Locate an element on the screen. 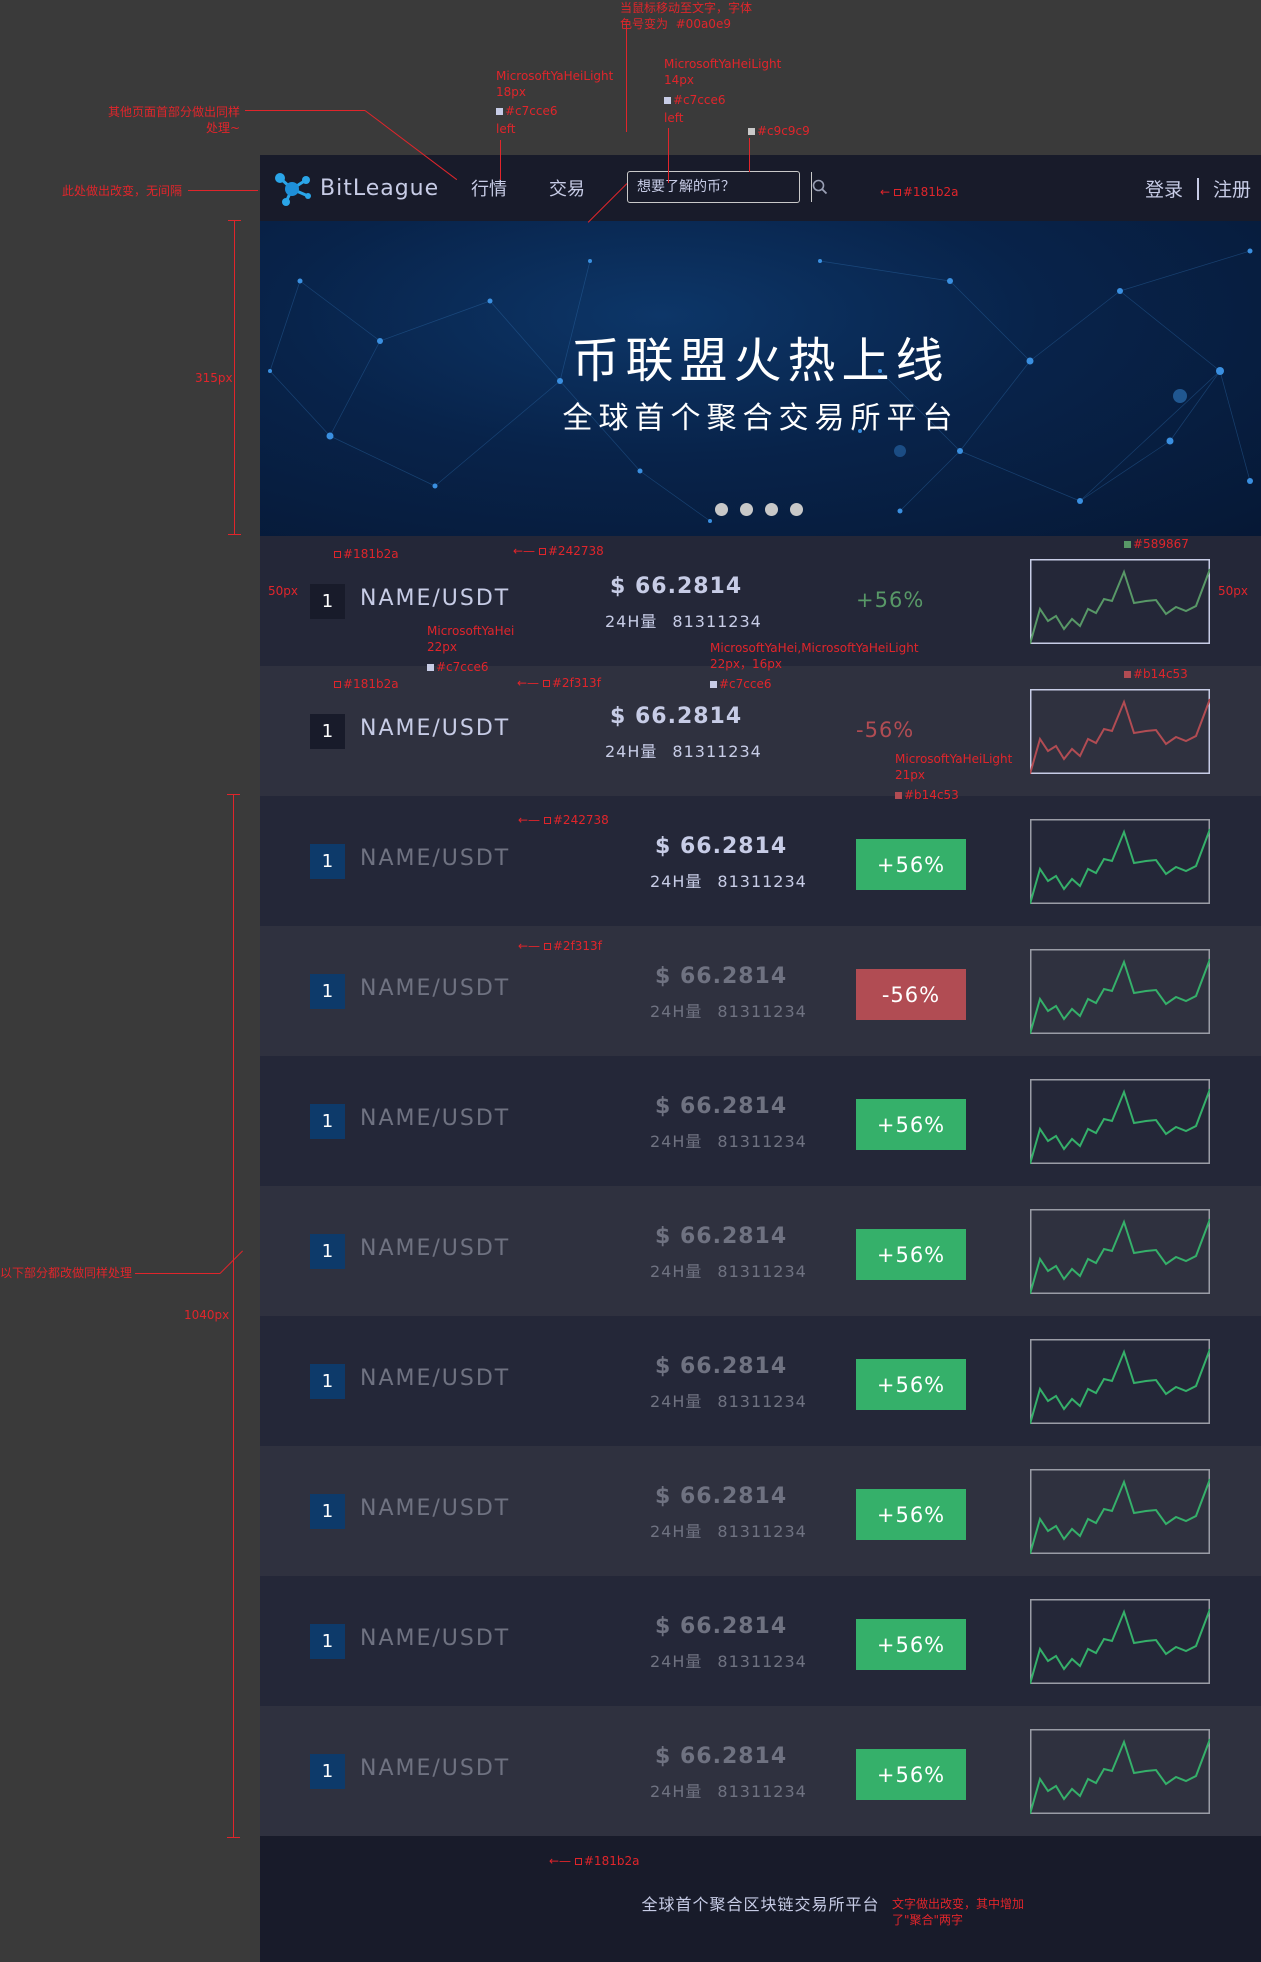  market-row: 1 NAME/USDT $ 66.2814 24H量 81311234 -56% is located at coordinates (760, 991).